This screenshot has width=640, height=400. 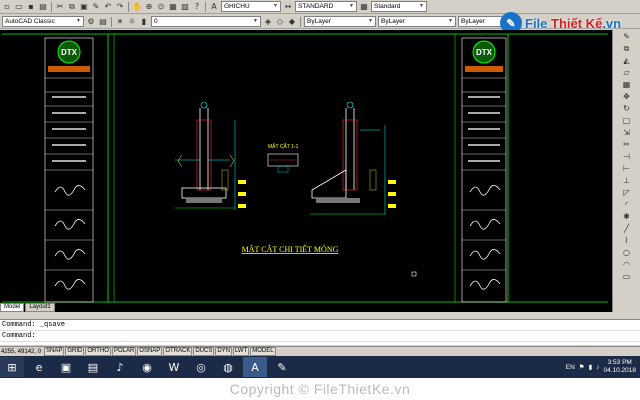 What do you see at coordinates (173, 7) in the screenshot?
I see `properties-icon: ▦` at bounding box center [173, 7].